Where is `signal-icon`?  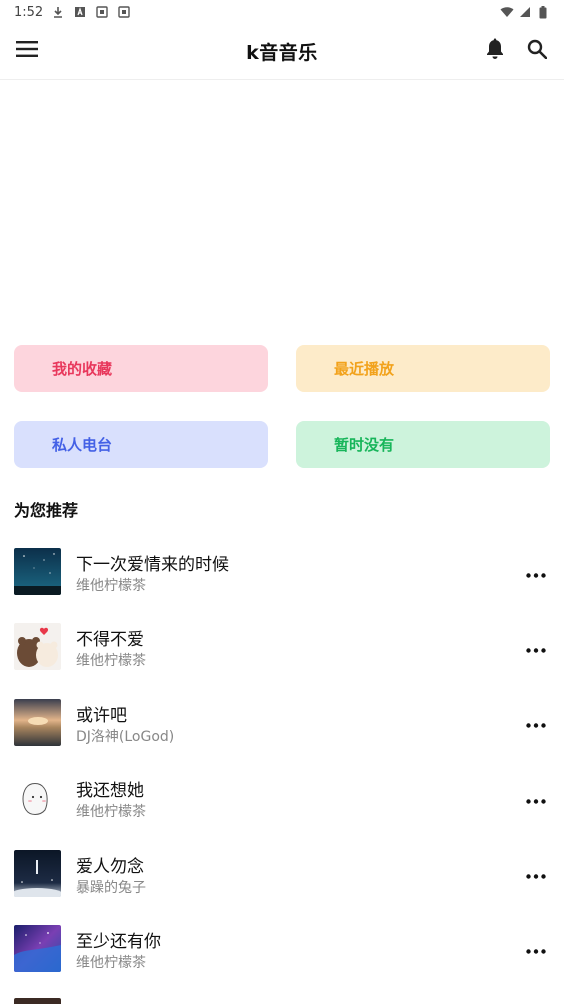 signal-icon is located at coordinates (525, 12).